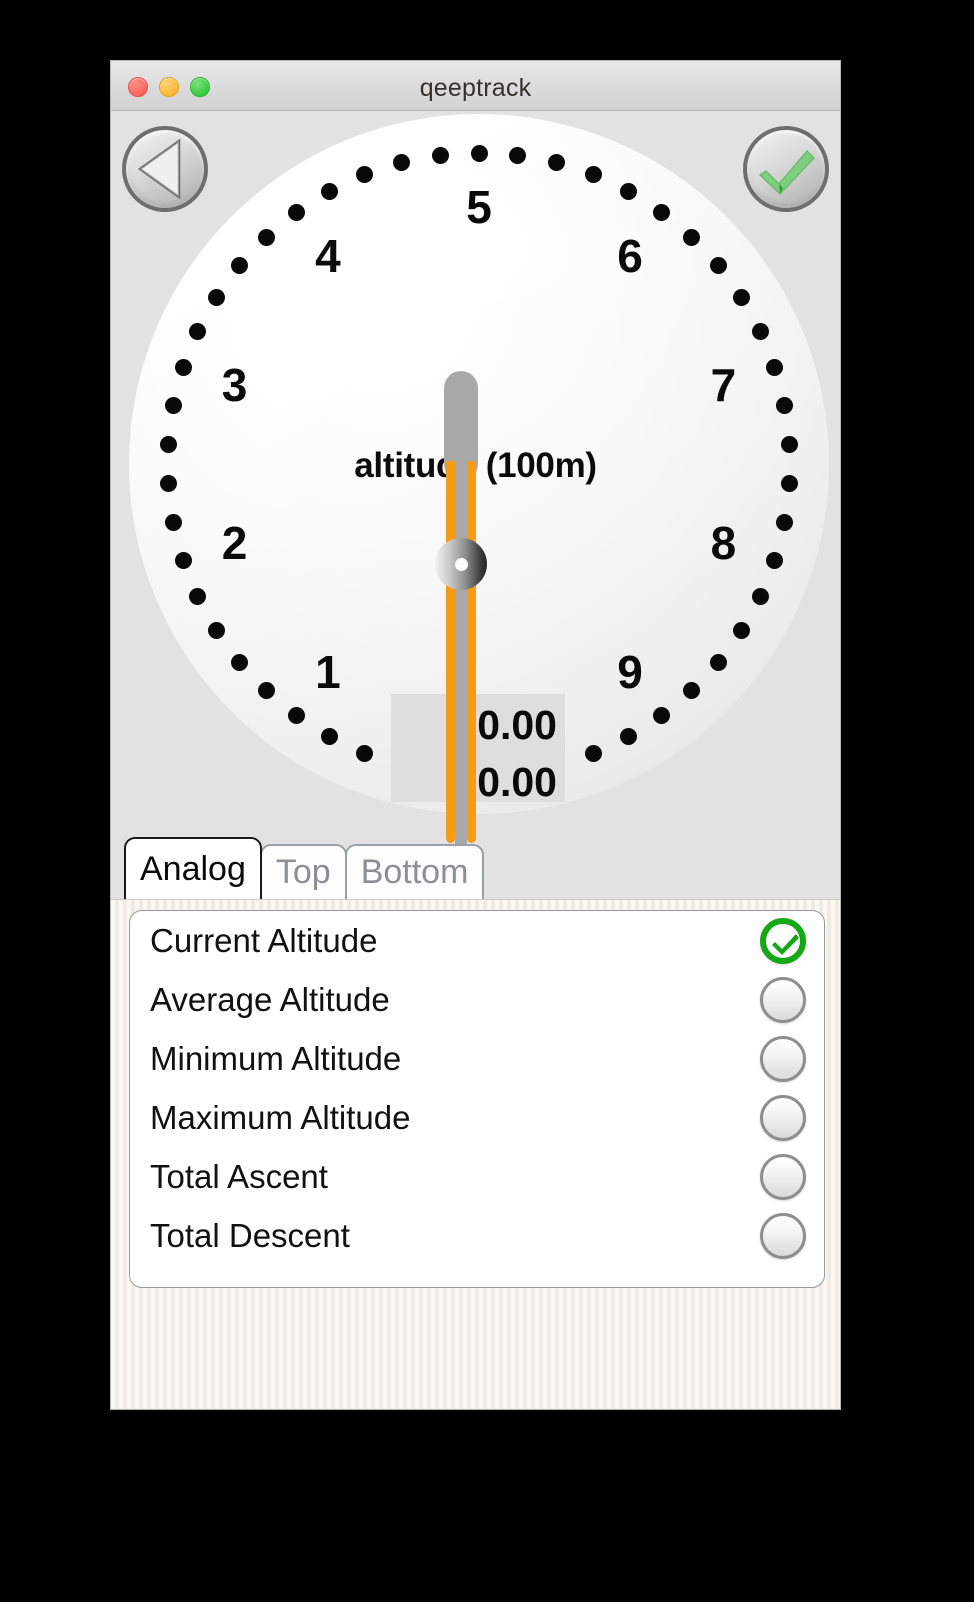 The image size is (974, 1602). I want to click on dial-number-4: 4, so click(328, 256).